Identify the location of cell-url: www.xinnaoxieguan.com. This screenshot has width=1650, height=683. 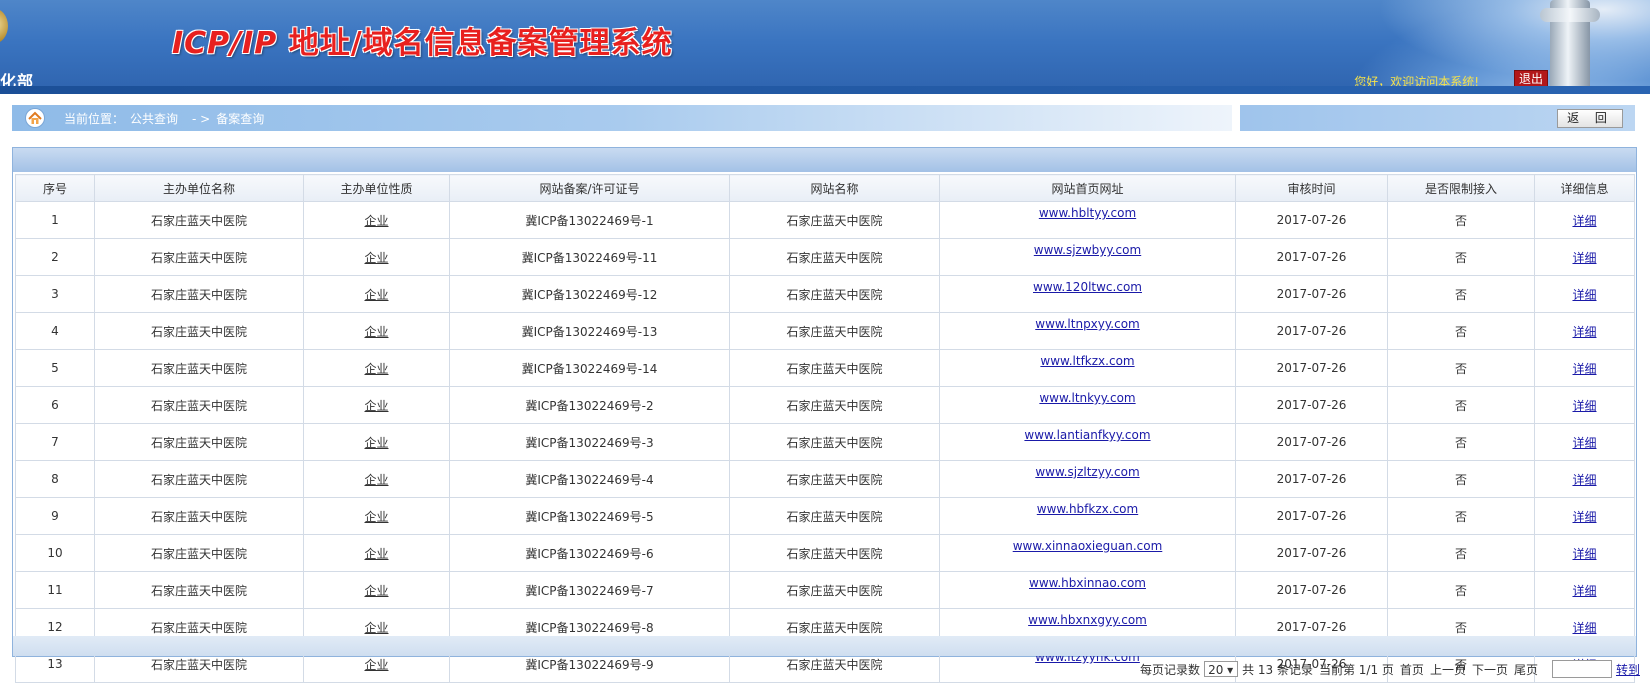
(1087, 553).